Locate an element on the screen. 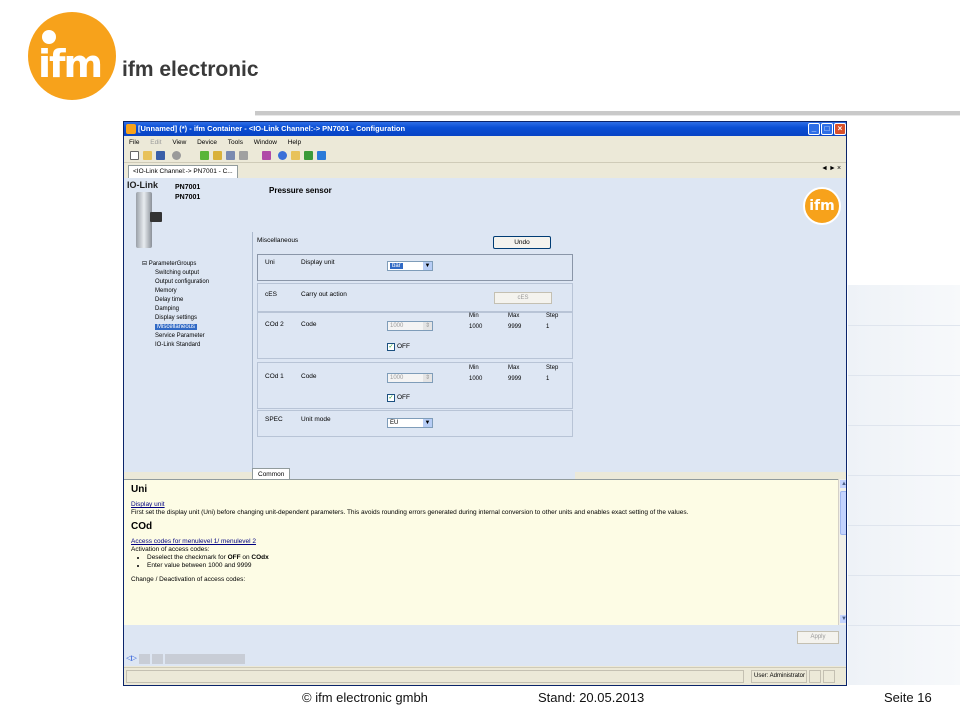 The image size is (960, 716). tree-item-io-link-standard: IO-Link Standard is located at coordinates (175, 345).